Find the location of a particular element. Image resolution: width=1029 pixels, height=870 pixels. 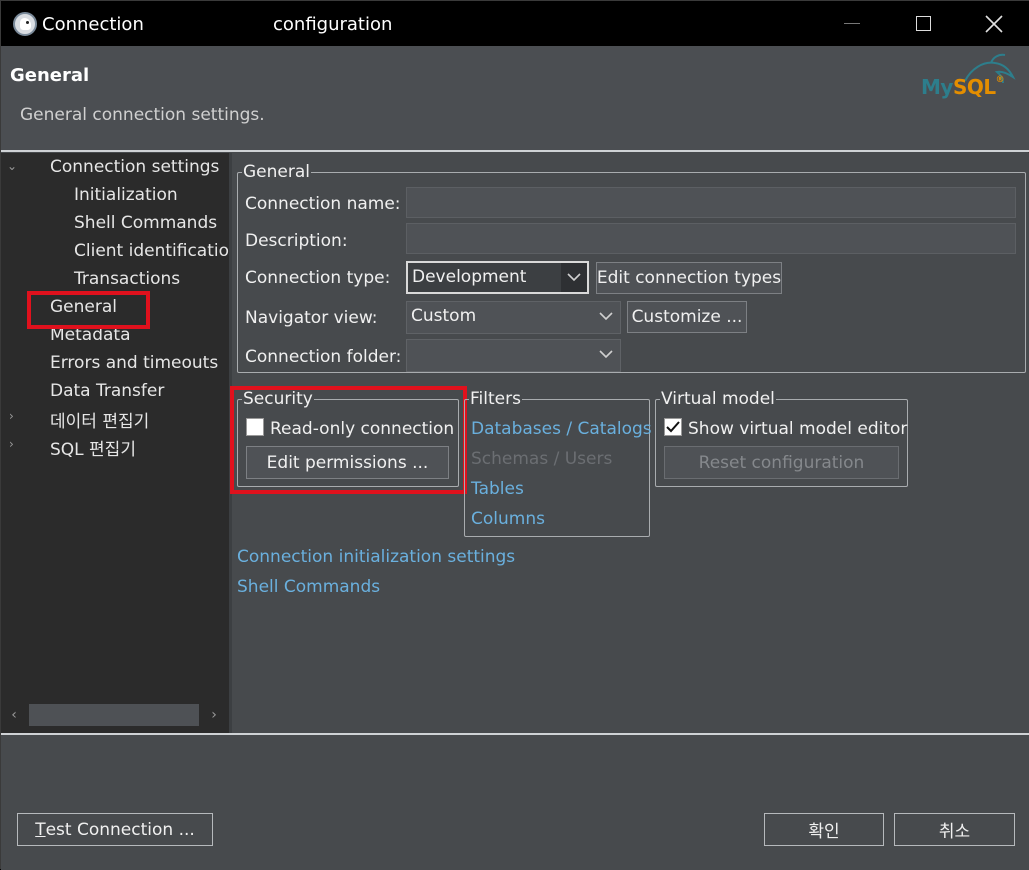

test-connection-mnemonic: T is located at coordinates (40, 829).